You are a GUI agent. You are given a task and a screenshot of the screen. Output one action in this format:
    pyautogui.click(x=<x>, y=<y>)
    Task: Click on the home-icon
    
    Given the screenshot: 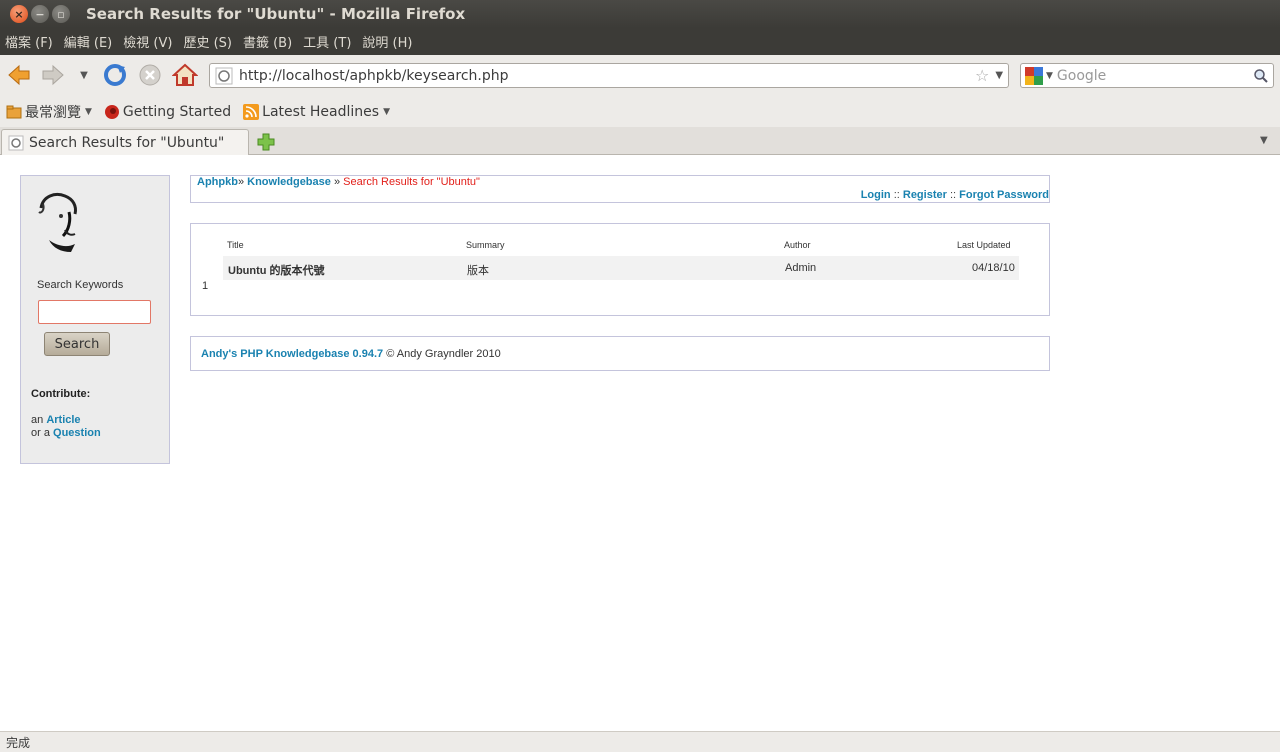 What is the action you would take?
    pyautogui.click(x=185, y=74)
    